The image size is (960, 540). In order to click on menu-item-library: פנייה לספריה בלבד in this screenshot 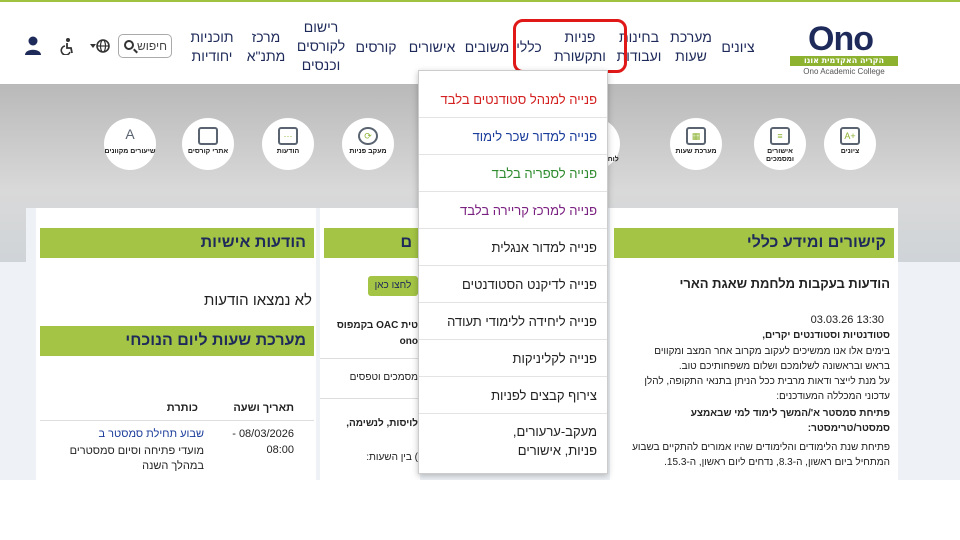, I will do `click(513, 173)`.